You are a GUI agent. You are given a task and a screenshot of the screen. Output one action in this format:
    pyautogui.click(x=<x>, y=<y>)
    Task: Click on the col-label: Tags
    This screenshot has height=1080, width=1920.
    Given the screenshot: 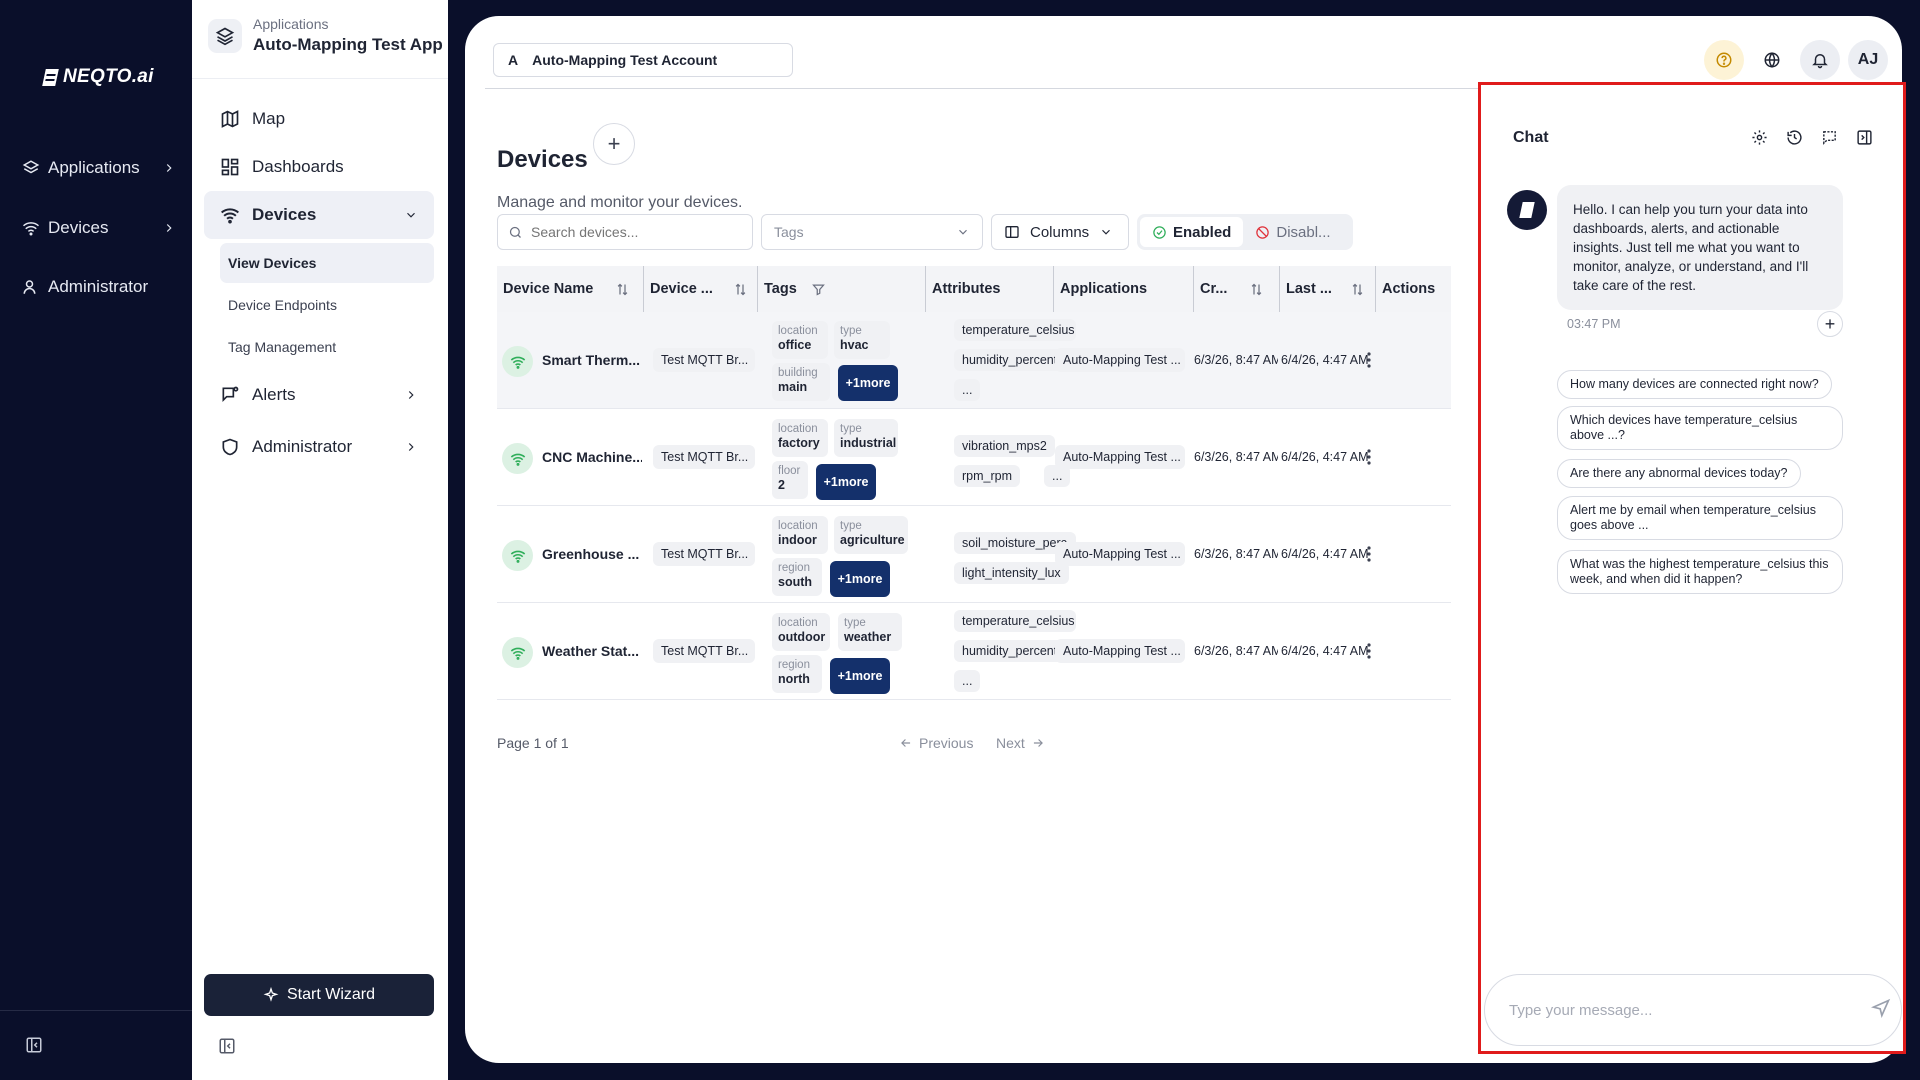 What is the action you would take?
    pyautogui.click(x=780, y=289)
    